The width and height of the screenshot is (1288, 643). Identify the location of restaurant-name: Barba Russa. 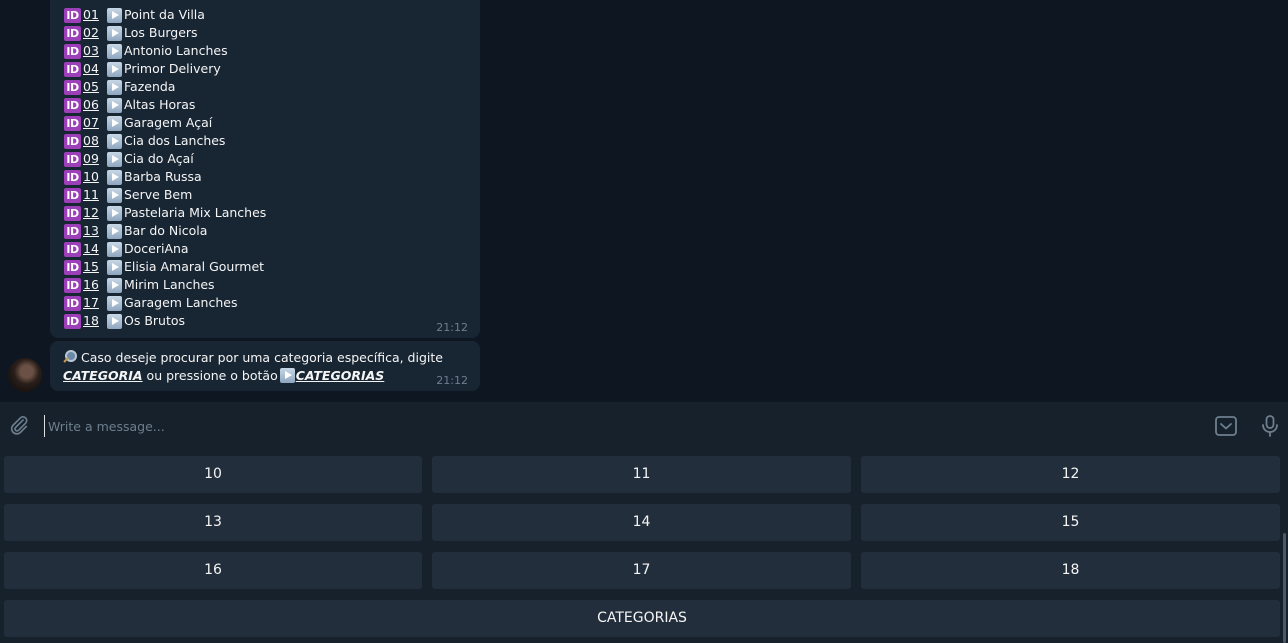
(163, 176).